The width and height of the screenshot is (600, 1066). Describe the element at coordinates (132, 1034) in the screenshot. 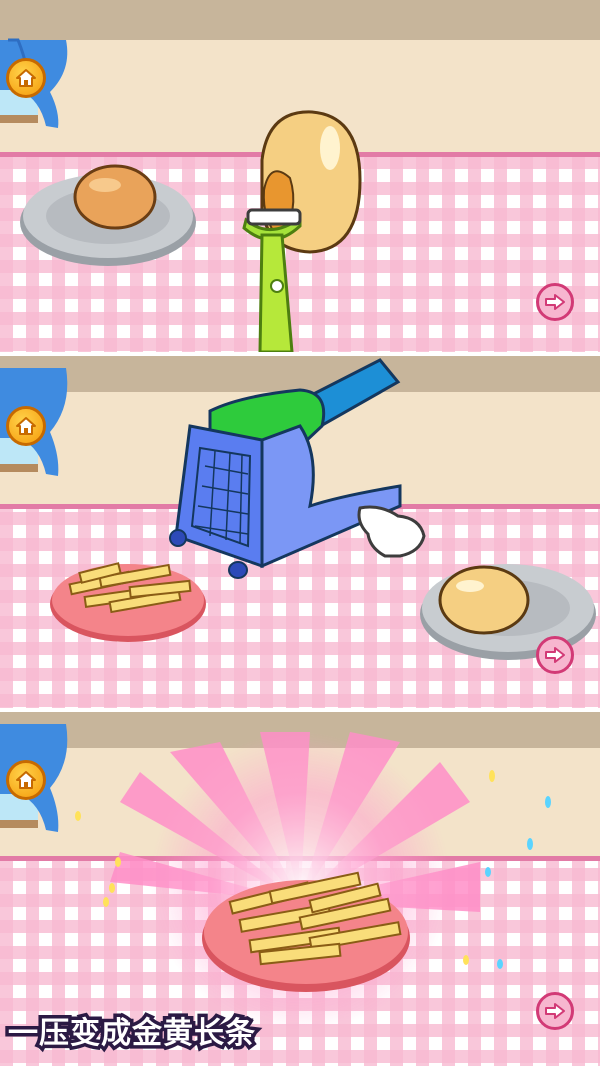

I see `promo-caption: 一压变成金黄长条` at that location.